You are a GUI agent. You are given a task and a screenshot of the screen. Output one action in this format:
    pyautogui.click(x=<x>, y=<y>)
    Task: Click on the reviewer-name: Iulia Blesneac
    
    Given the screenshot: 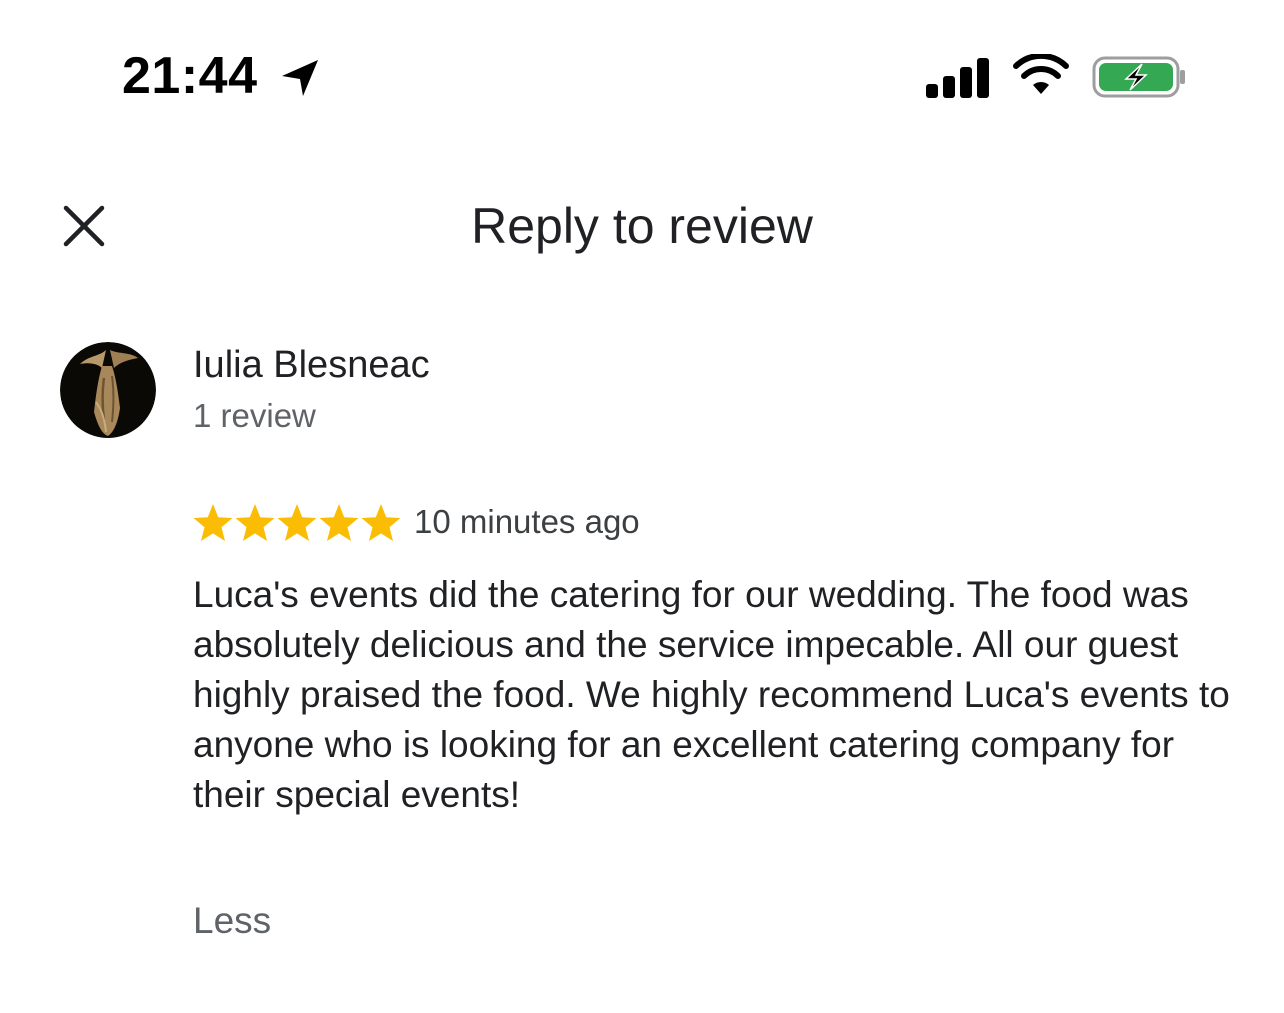 What is the action you would take?
    pyautogui.click(x=311, y=365)
    